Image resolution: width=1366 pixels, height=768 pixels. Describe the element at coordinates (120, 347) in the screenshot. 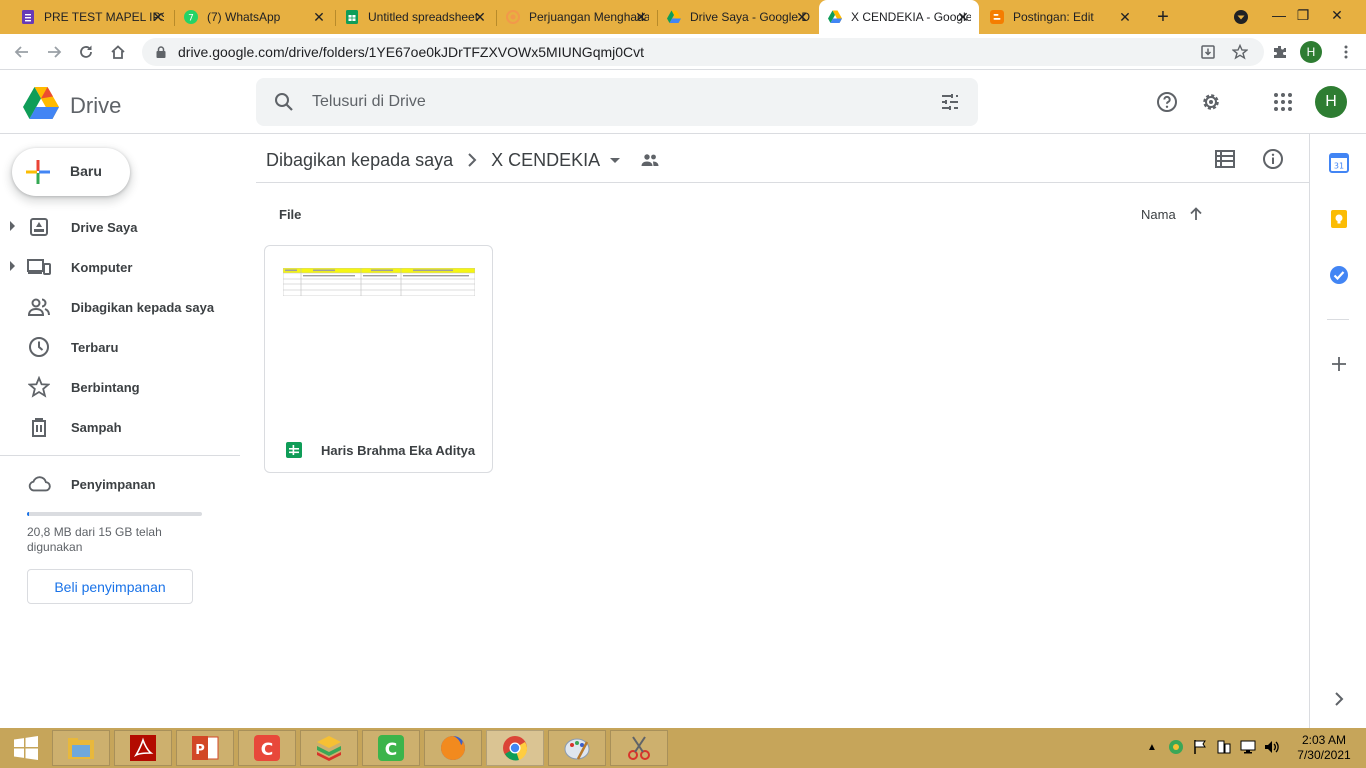

I see `sidebar-item-recent: Terbaru` at that location.